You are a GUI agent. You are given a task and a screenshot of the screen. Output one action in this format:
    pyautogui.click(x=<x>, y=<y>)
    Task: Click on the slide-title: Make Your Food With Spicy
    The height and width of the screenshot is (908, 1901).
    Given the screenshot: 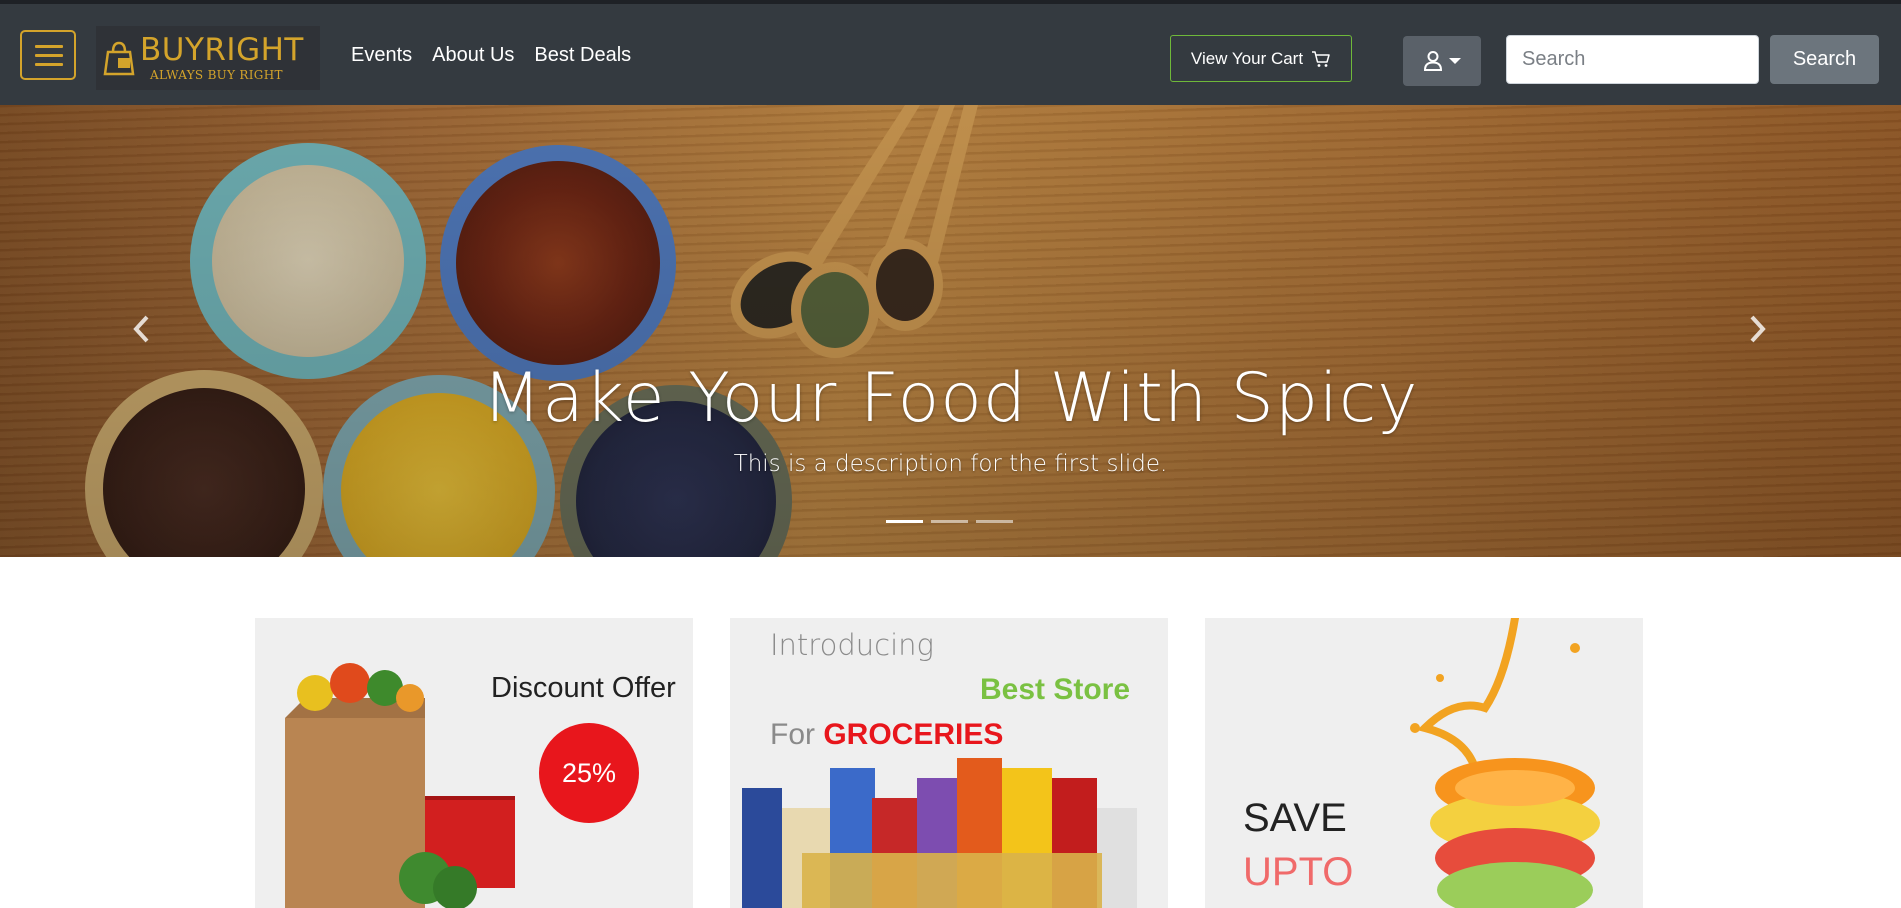 What is the action you would take?
    pyautogui.click(x=950, y=398)
    